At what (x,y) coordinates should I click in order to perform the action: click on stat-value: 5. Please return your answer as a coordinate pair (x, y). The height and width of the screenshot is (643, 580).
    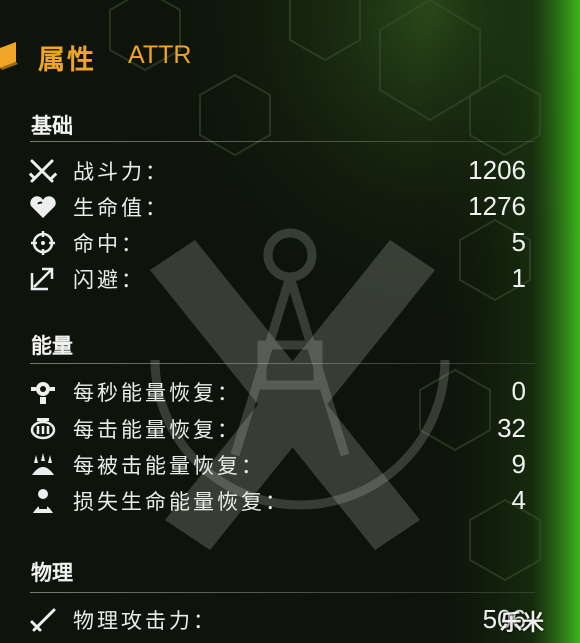
    Looking at the image, I should click on (518, 242).